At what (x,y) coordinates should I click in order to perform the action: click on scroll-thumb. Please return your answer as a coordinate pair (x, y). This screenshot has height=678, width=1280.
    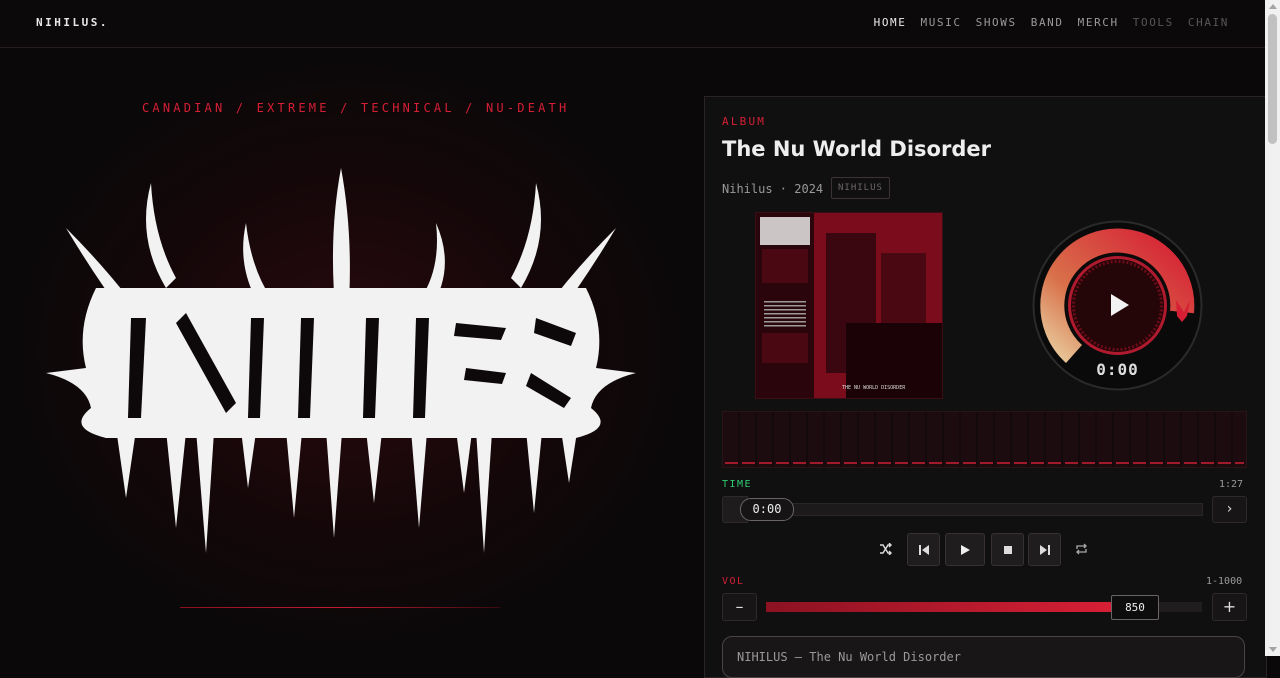
    Looking at the image, I should click on (1272, 79).